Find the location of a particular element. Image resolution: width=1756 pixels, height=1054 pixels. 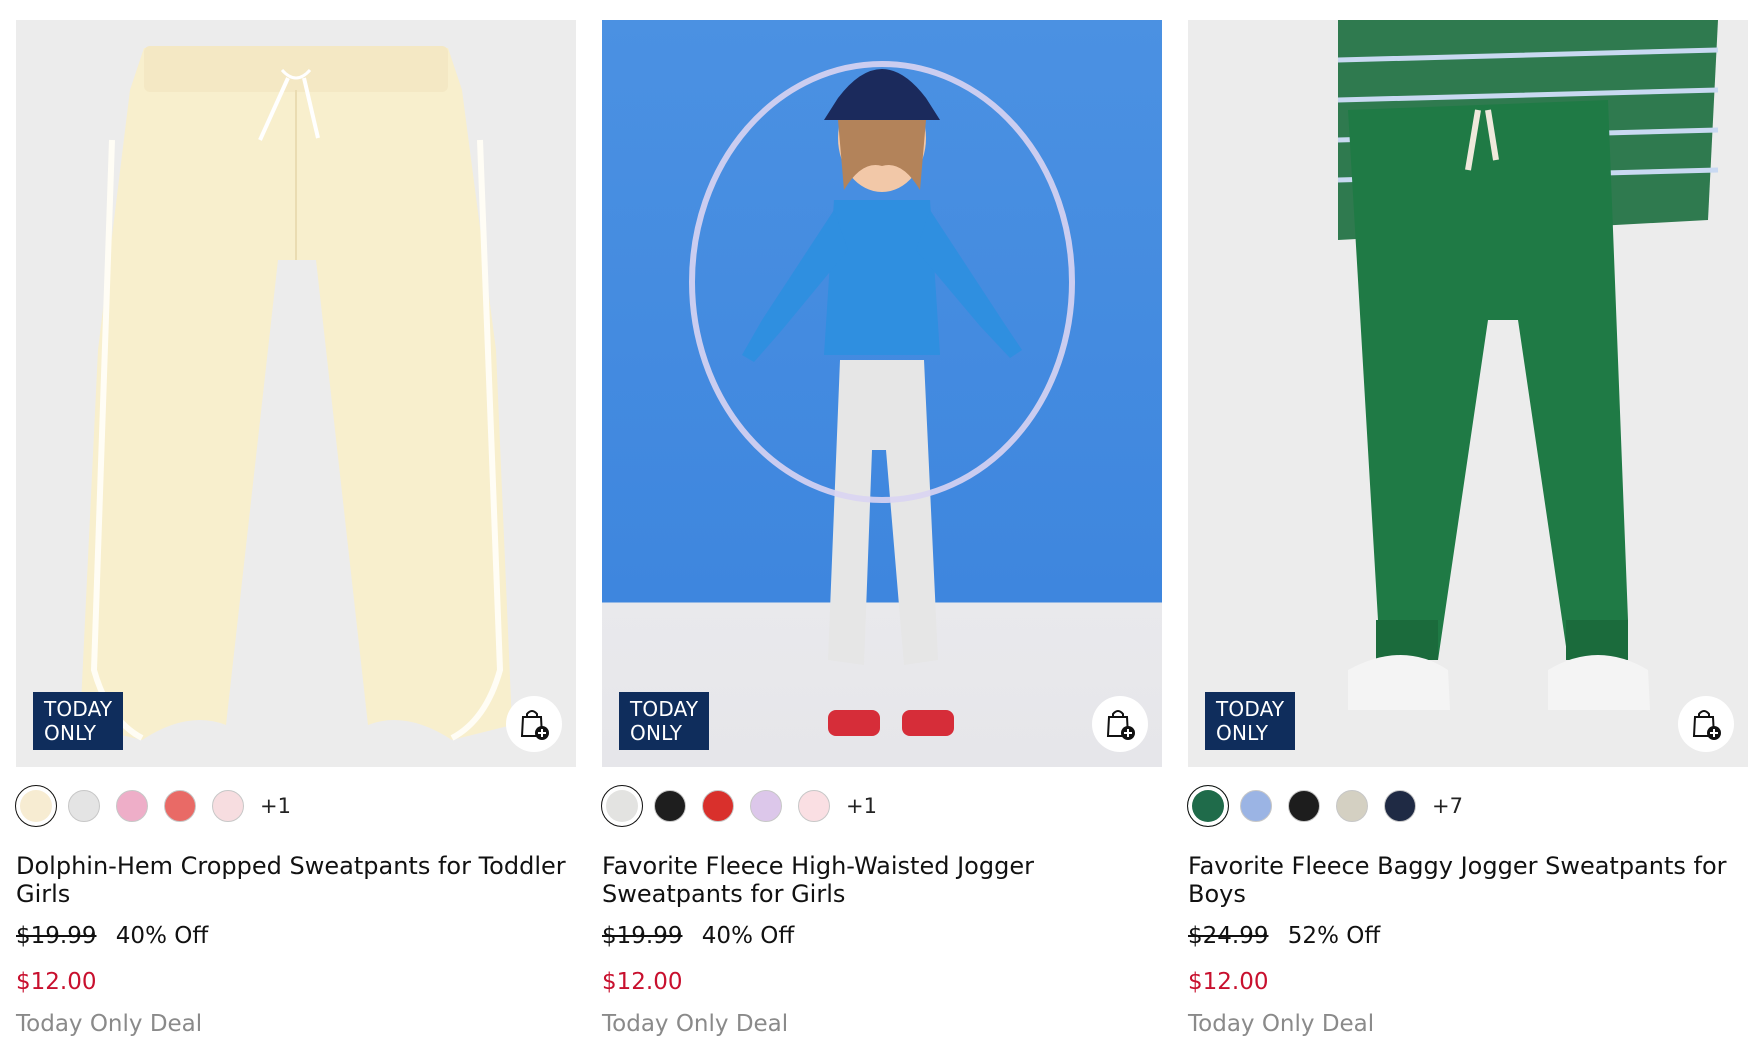

color-swatches: +7 is located at coordinates (1467, 806).